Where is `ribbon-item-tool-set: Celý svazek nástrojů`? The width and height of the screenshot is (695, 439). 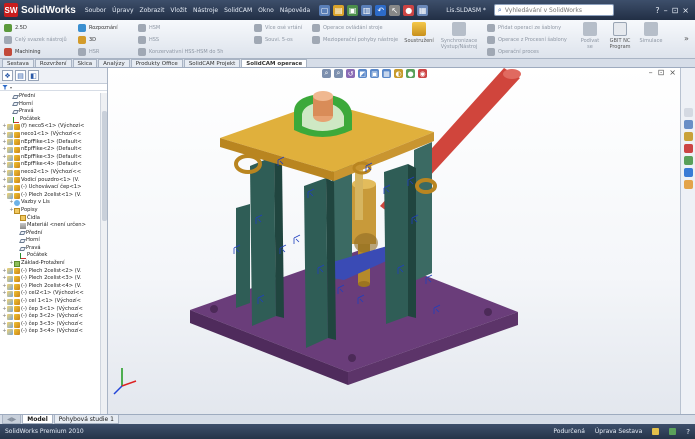 ribbon-item-tool-set: Celý svazek nástrojů is located at coordinates (35, 39).